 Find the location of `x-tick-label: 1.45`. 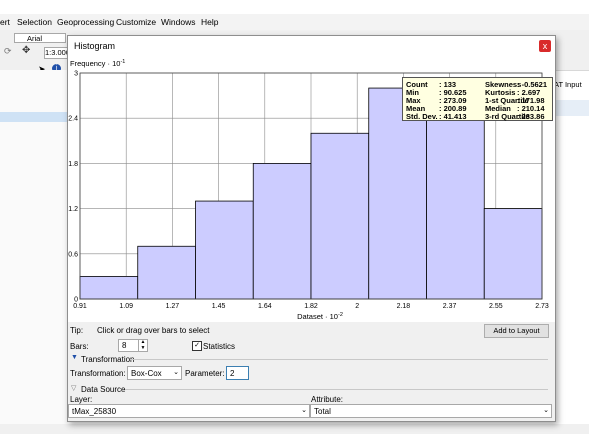

x-tick-label: 1.45 is located at coordinates (219, 306).